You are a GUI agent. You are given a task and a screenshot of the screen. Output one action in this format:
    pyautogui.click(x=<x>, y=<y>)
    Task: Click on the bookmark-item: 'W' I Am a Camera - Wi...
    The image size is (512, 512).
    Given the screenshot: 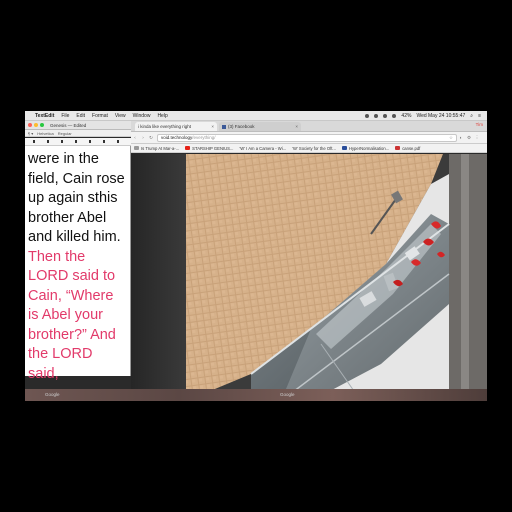 What is the action you would take?
    pyautogui.click(x=262, y=148)
    